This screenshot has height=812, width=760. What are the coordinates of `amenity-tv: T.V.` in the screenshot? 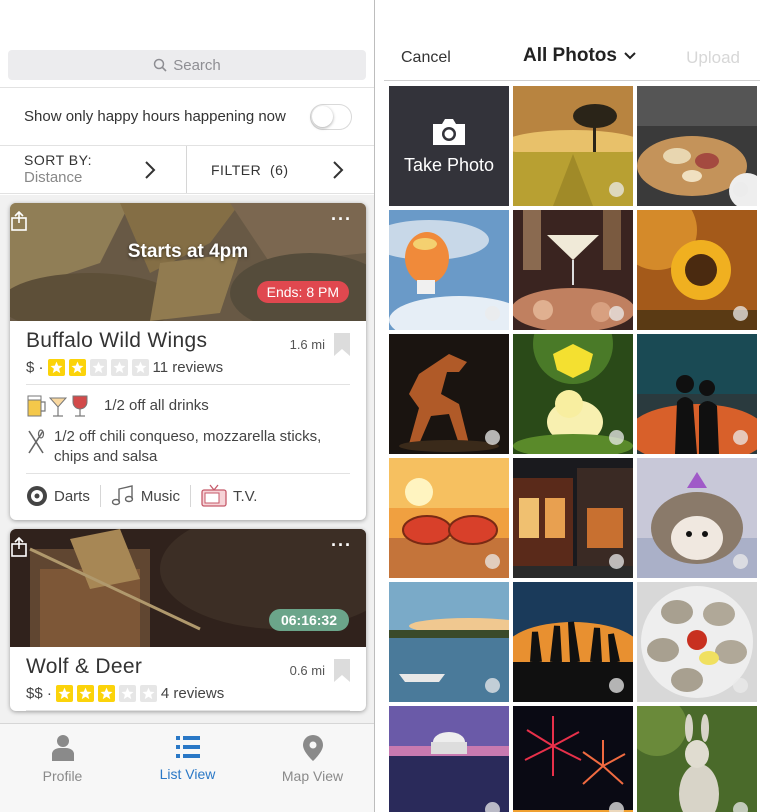 It's located at (245, 496).